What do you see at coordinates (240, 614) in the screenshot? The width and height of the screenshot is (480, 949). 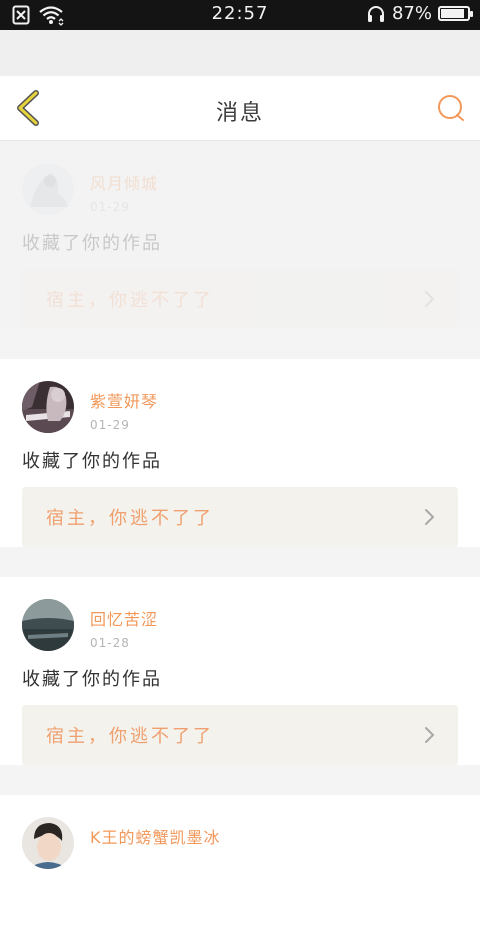 I see `message-header: 回忆苦涩 01-28` at bounding box center [240, 614].